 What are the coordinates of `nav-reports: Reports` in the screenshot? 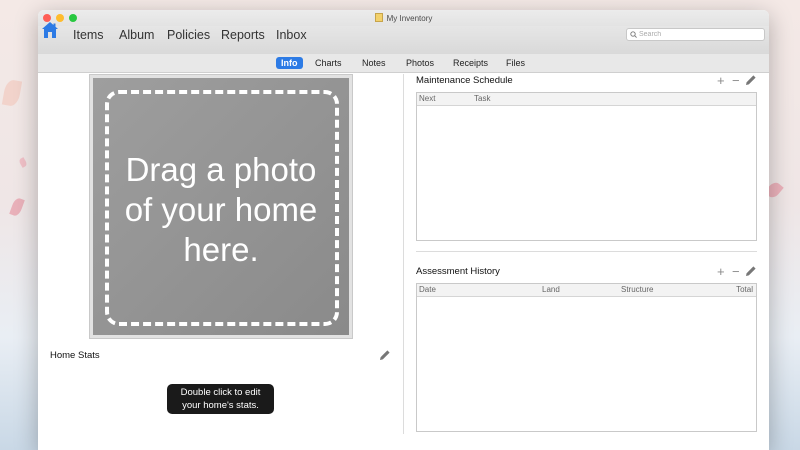 It's located at (243, 35).